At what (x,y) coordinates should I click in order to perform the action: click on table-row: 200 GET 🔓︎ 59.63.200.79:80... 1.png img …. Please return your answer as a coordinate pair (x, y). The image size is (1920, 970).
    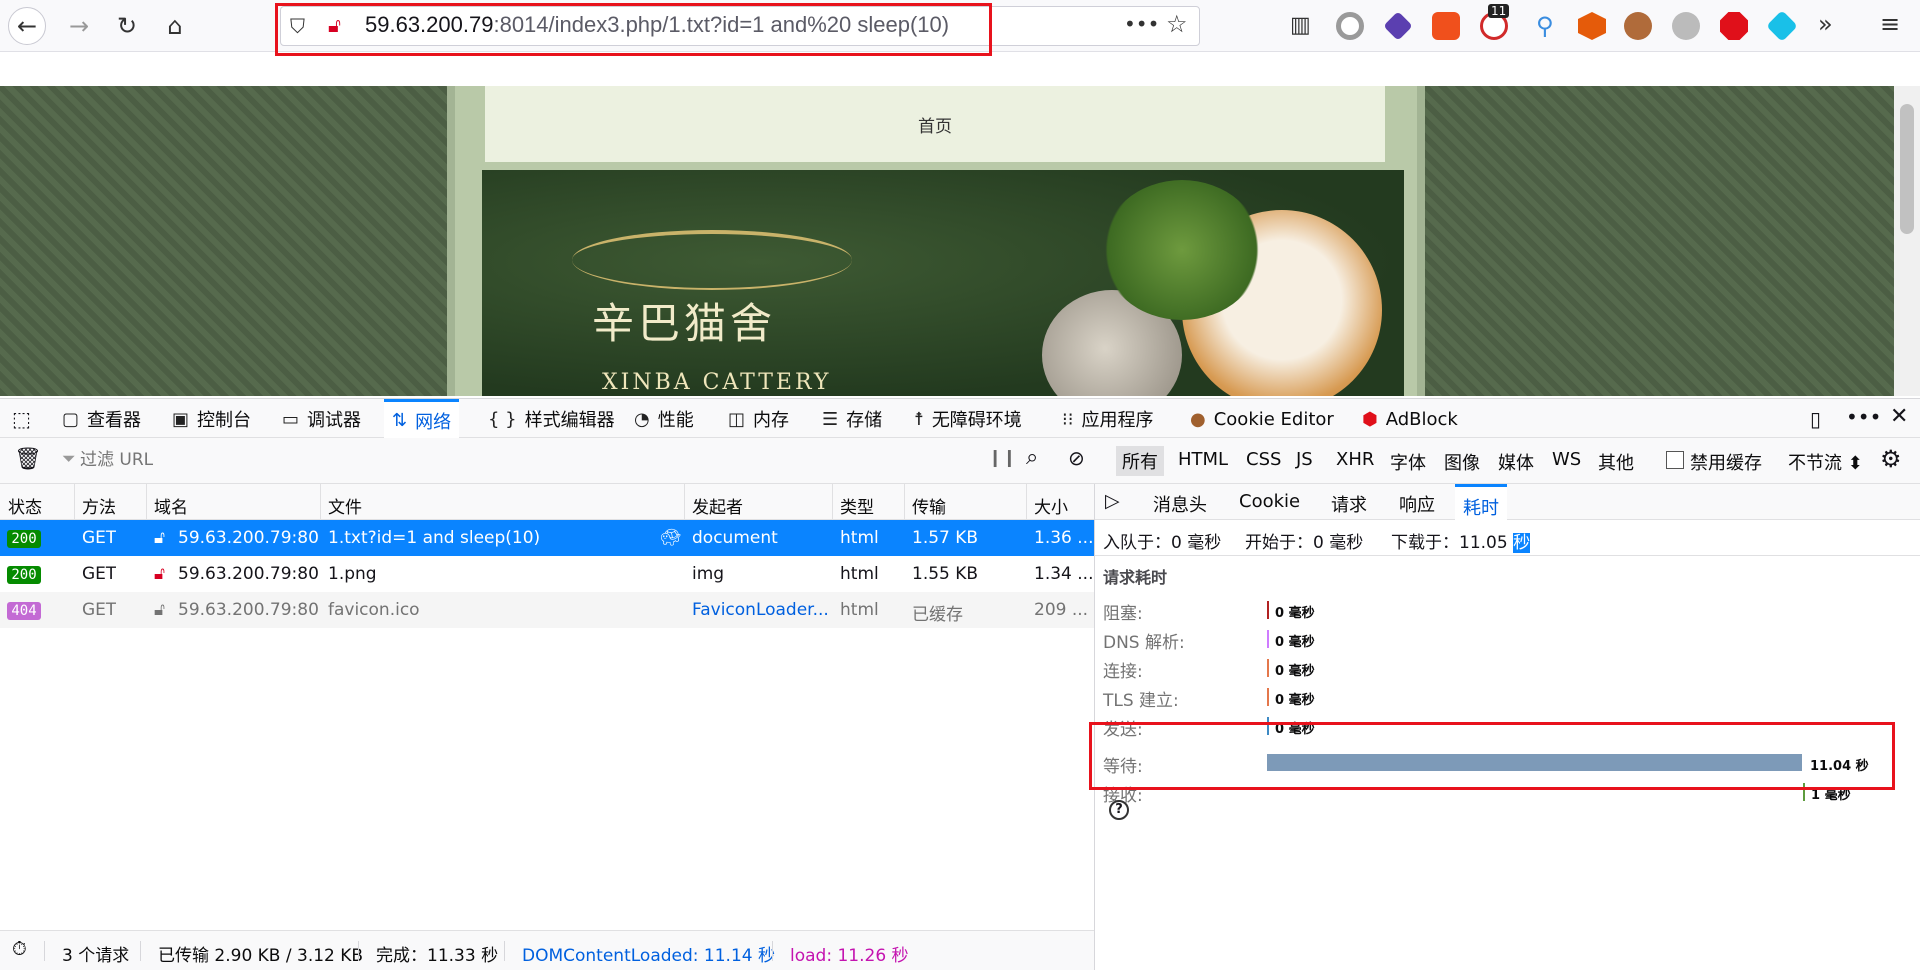
    Looking at the image, I should click on (547, 574).